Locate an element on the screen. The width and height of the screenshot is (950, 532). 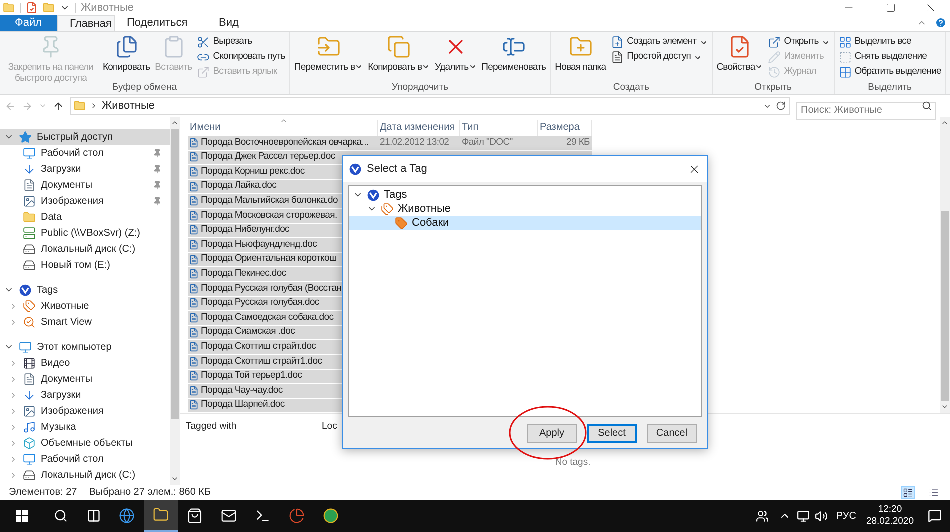
group-label: Создать is located at coordinates (631, 88).